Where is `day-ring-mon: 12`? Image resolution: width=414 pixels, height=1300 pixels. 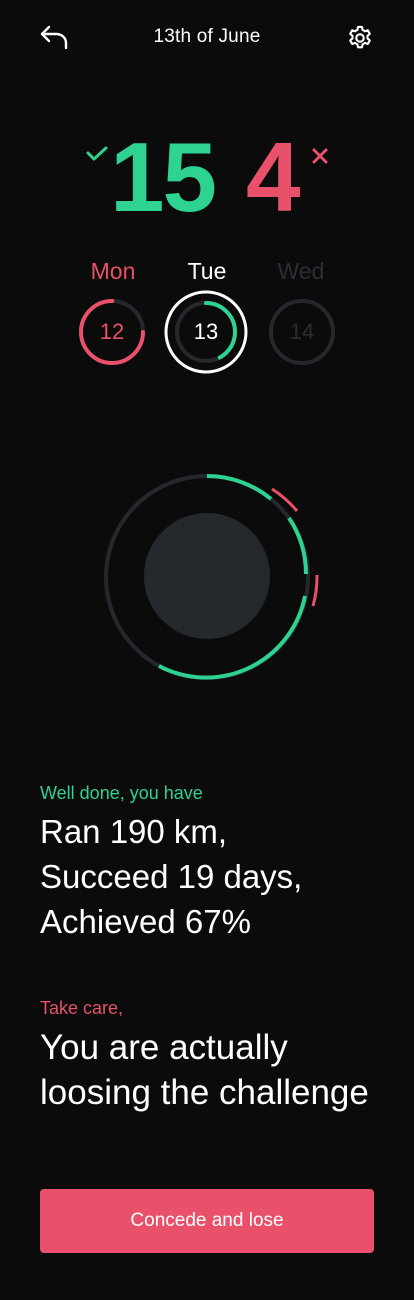
day-ring-mon: 12 is located at coordinates (112, 334).